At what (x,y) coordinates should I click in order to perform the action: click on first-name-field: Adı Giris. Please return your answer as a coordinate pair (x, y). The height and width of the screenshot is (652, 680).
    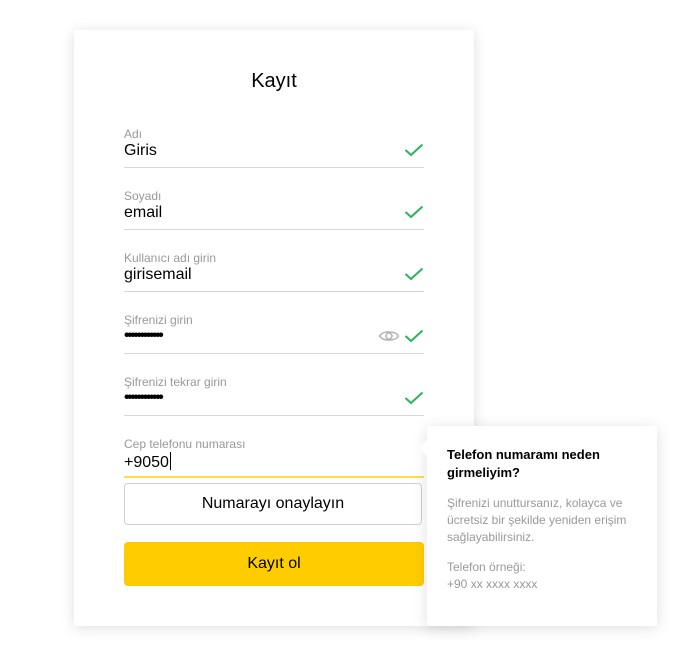
    Looking at the image, I should click on (274, 147).